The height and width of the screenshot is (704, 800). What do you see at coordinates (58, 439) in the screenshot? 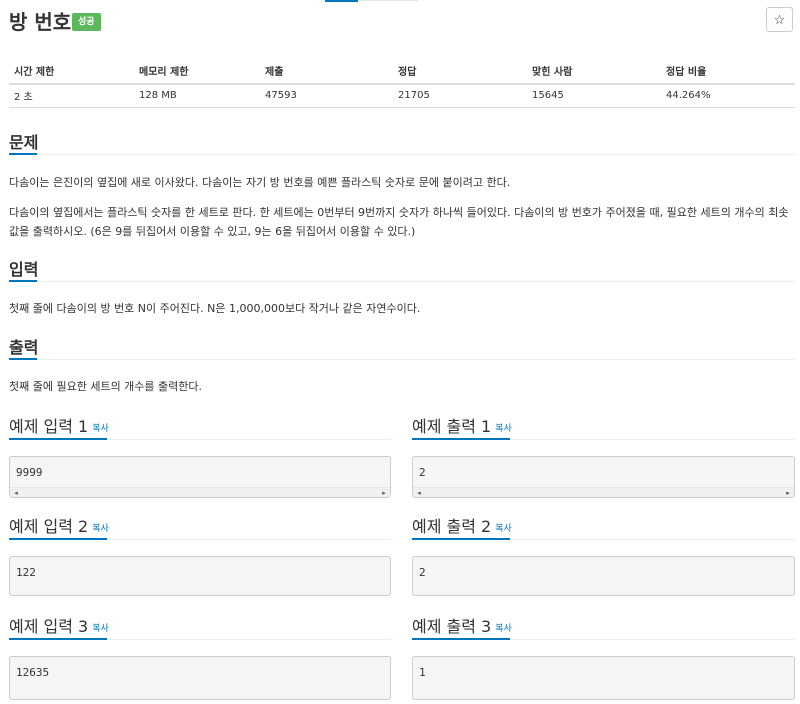
I see `sample-input-1-underline` at bounding box center [58, 439].